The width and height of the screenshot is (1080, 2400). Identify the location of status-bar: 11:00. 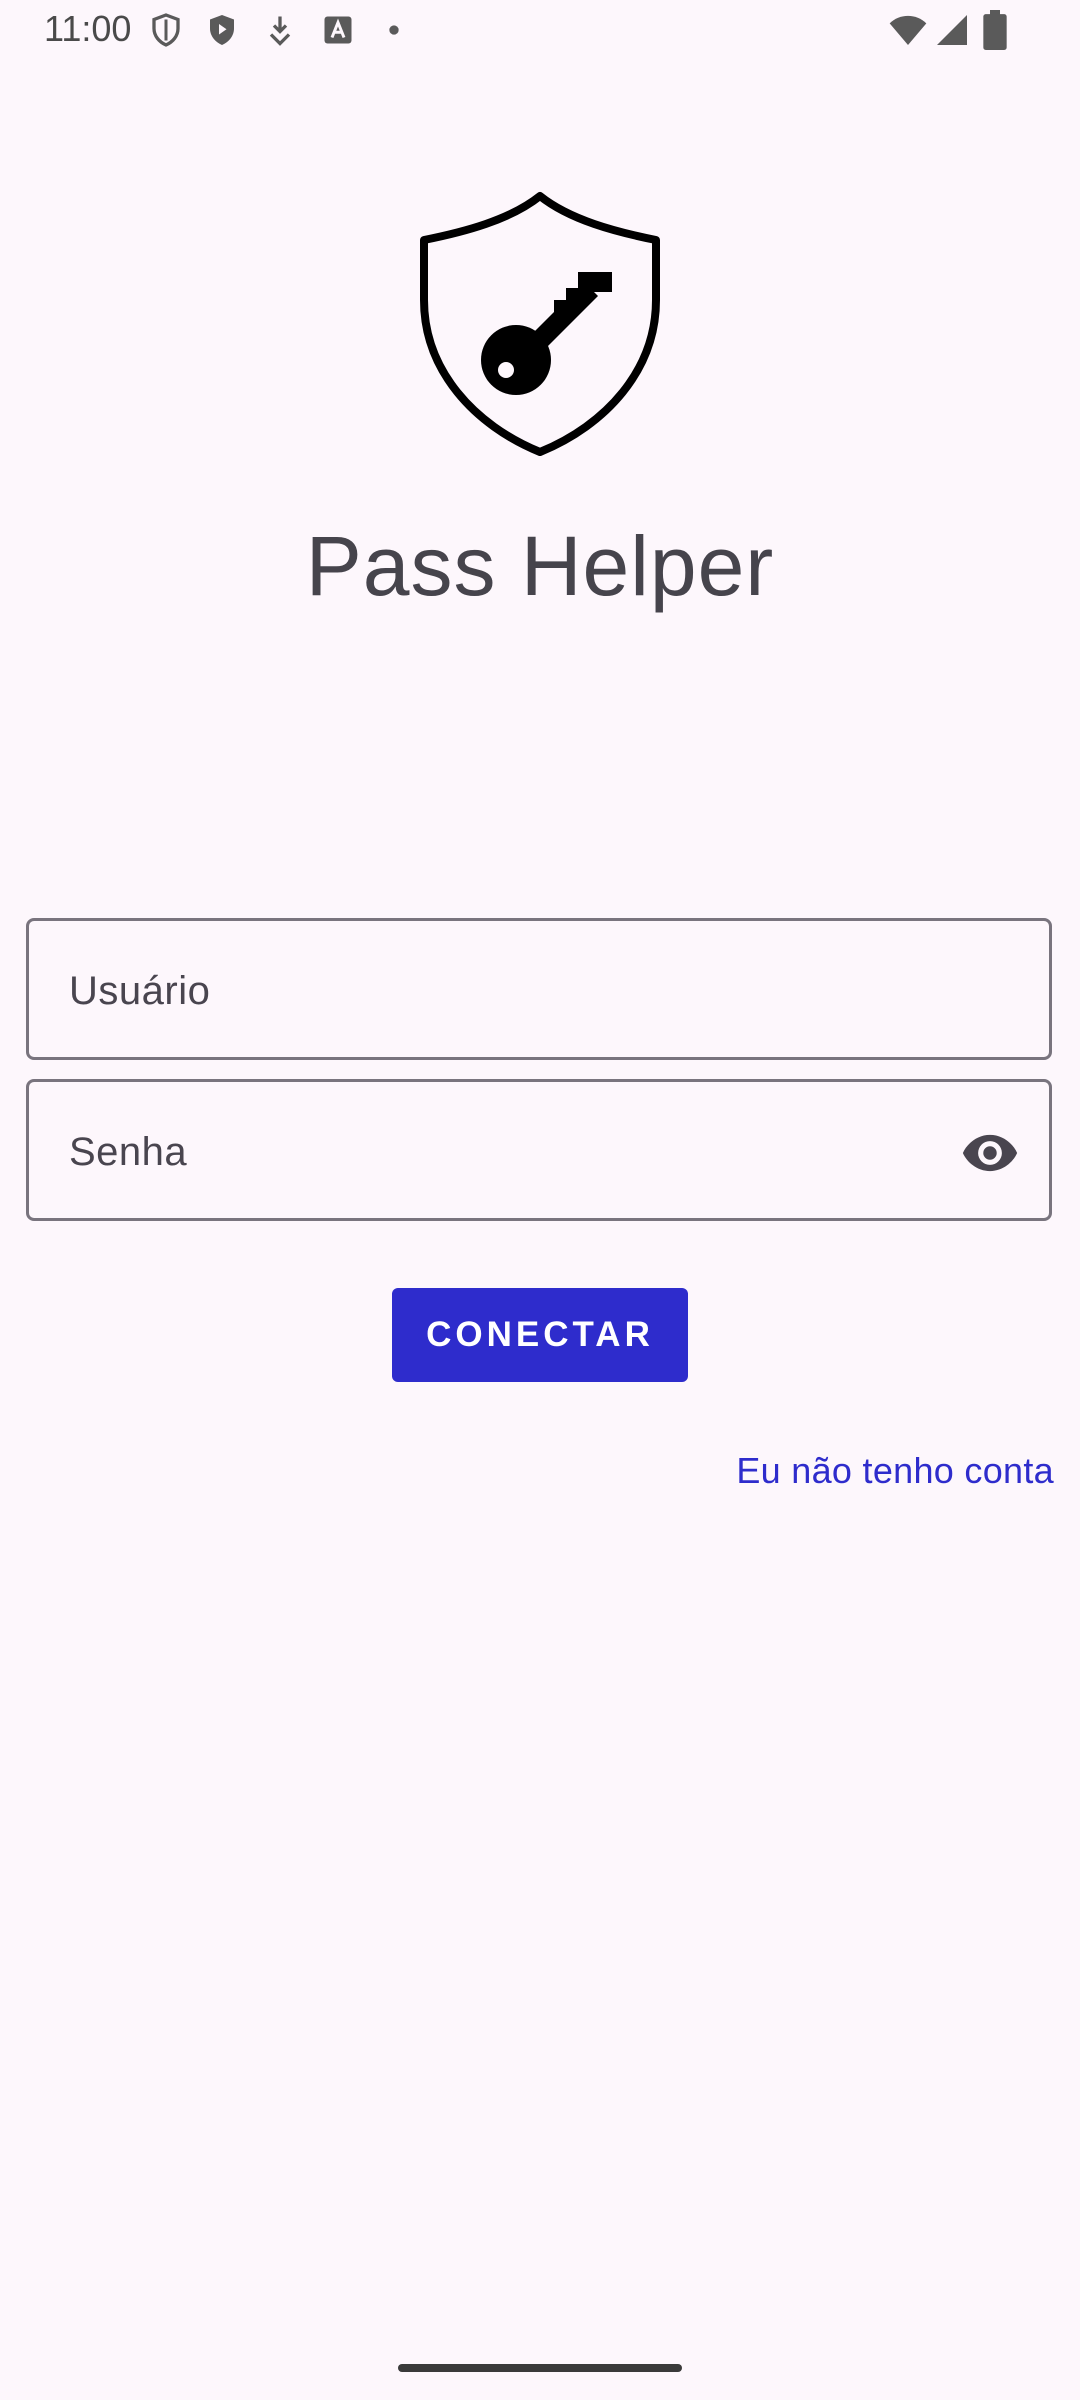
(540, 30).